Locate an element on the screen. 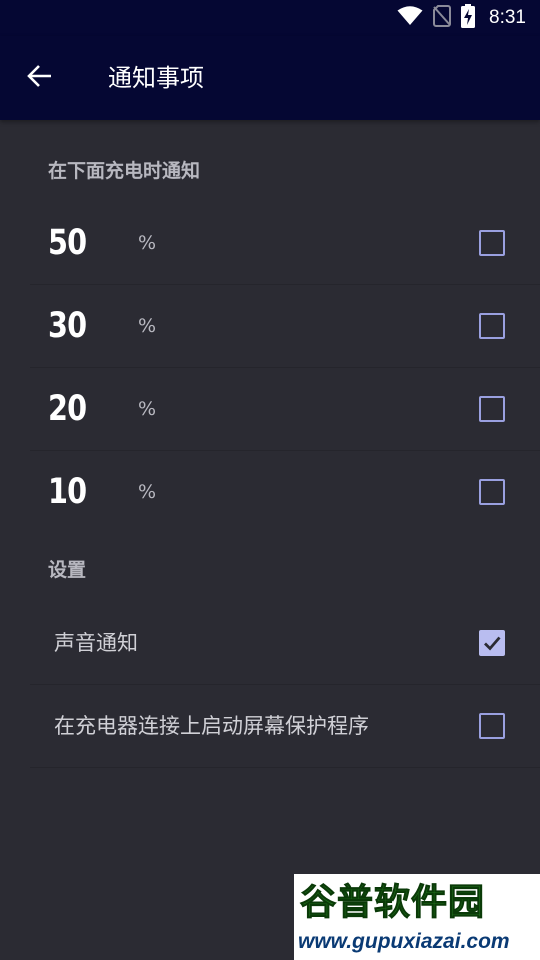  charge-level-value: 10 is located at coordinates (67, 492).